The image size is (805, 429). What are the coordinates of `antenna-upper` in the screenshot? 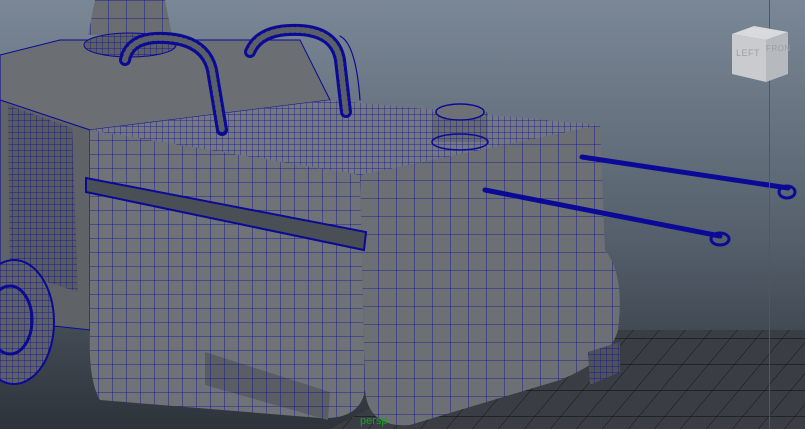 It's located at (688, 177).